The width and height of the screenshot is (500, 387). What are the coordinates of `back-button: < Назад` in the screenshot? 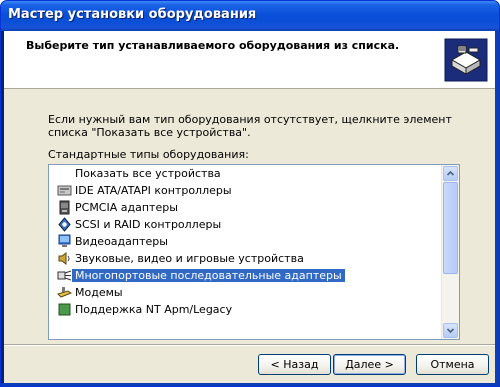 It's located at (294, 364).